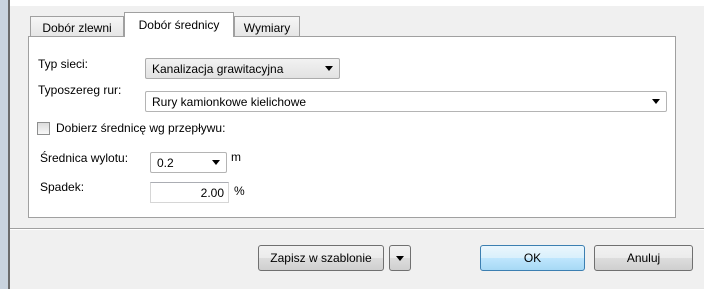 This screenshot has width=704, height=289. I want to click on pipe-series-value: Rury kamionkowe kielichowe, so click(229, 101).